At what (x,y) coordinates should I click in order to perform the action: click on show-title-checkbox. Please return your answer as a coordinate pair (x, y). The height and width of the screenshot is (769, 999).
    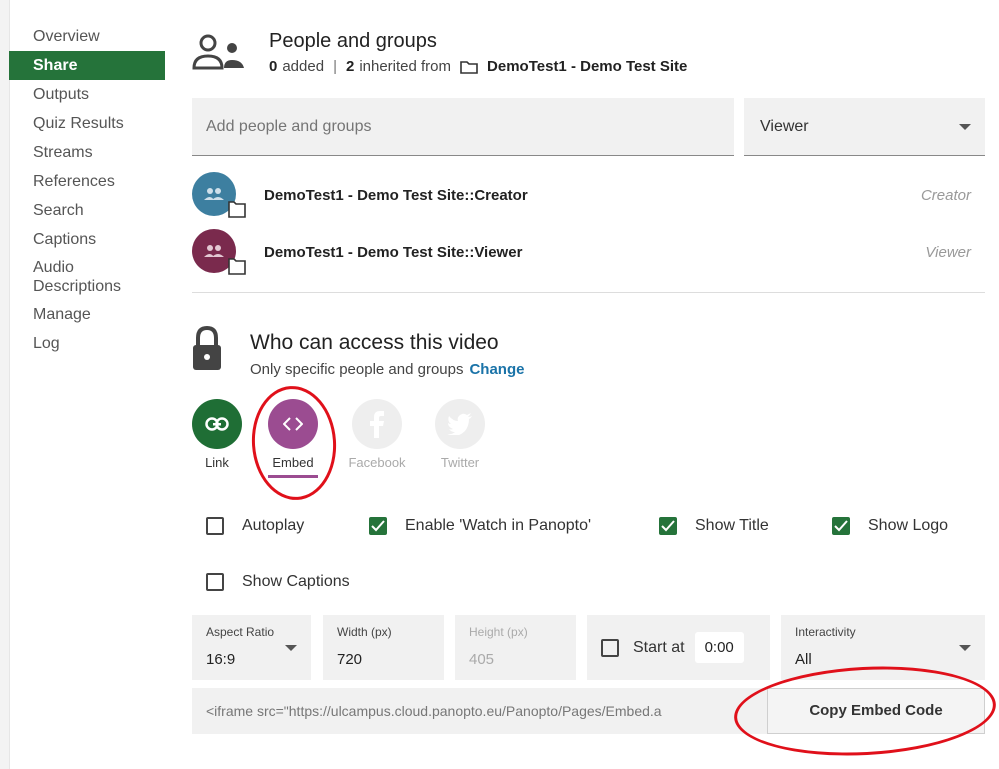
    Looking at the image, I should click on (668, 526).